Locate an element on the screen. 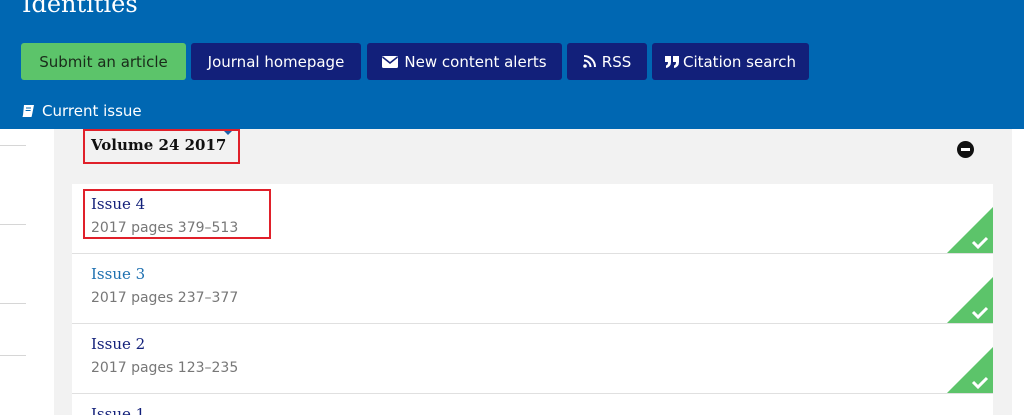 The width and height of the screenshot is (1024, 415). caret-down-icon is located at coordinates (228, 132).